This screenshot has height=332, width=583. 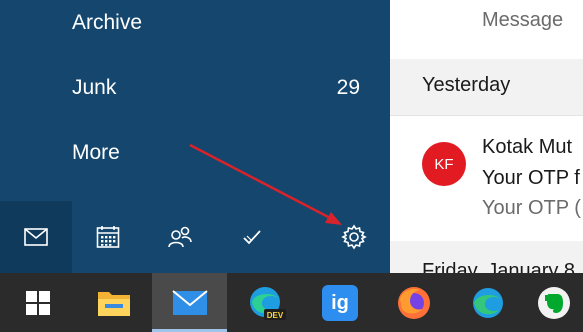 I want to click on edge-icon, so click(x=487, y=302).